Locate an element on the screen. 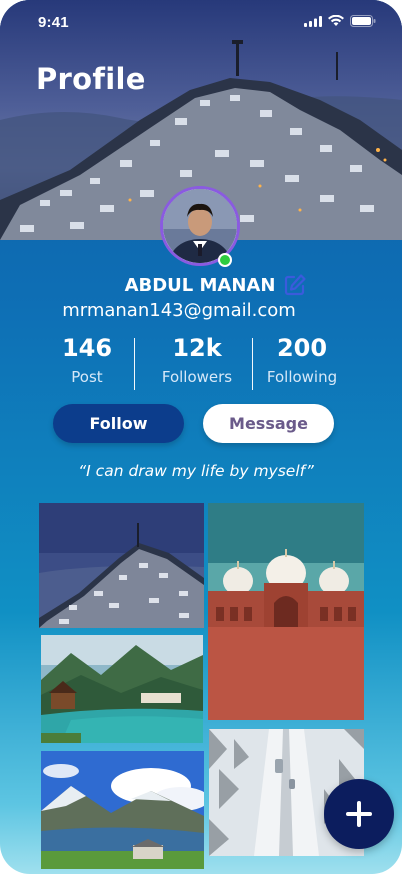  page-title: Profile is located at coordinates (91, 79).